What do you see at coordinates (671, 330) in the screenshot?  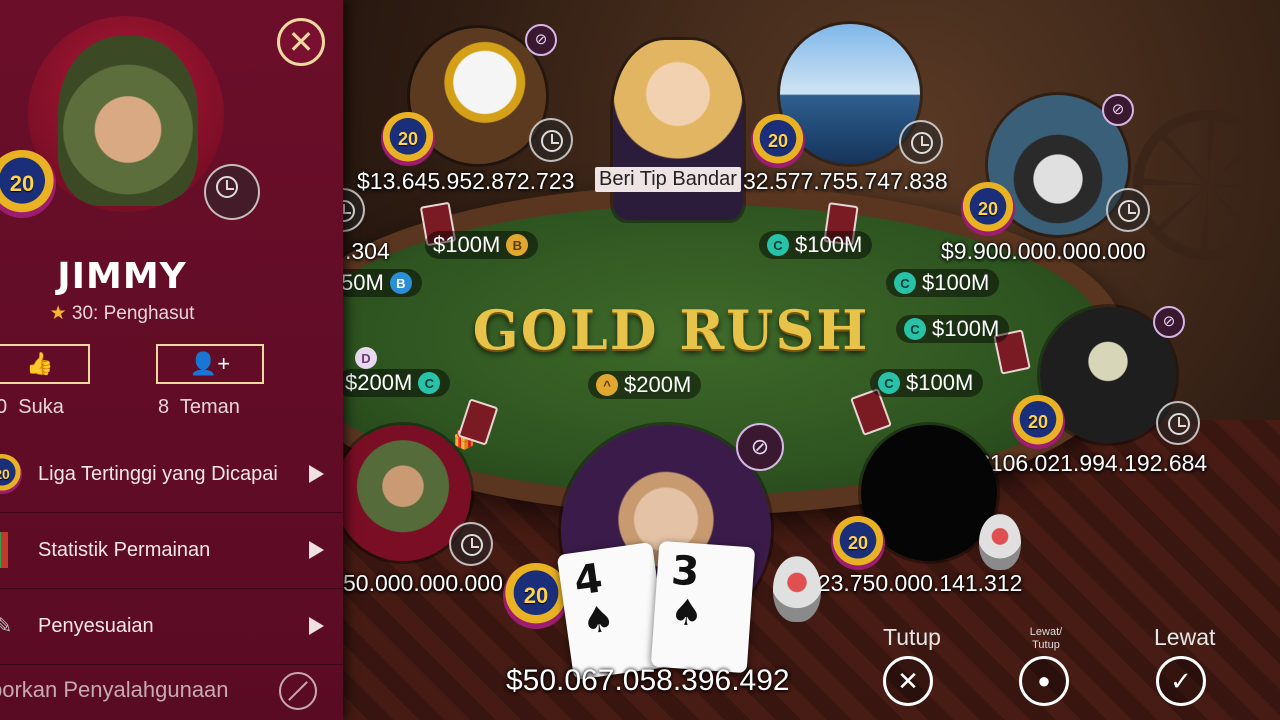 I see `table-logo: GOLD RUSH` at bounding box center [671, 330].